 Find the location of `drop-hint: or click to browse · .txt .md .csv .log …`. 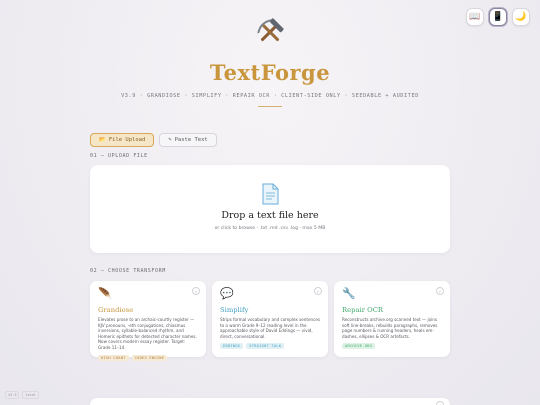

drop-hint: or click to browse · .txt .md .csv .log … is located at coordinates (270, 228).